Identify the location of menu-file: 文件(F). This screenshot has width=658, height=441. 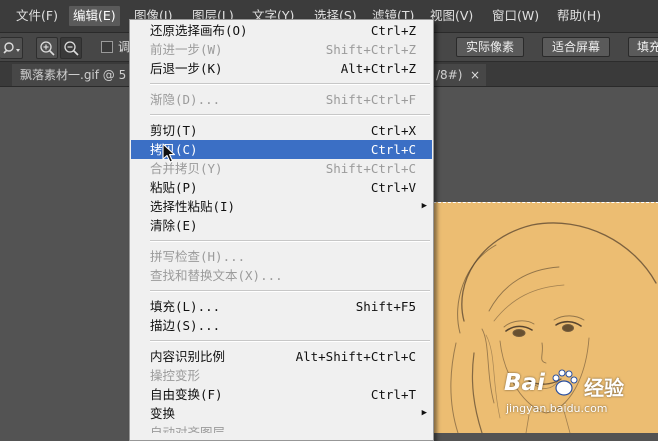
(37, 16).